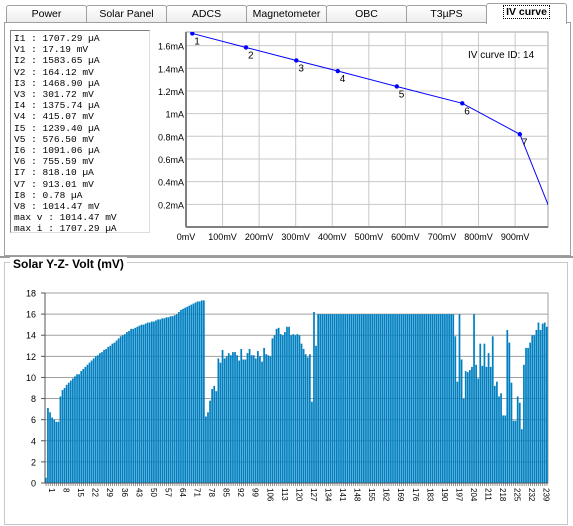  What do you see at coordinates (126, 14) in the screenshot?
I see `tab-solar-panel: Solar Panel` at bounding box center [126, 14].